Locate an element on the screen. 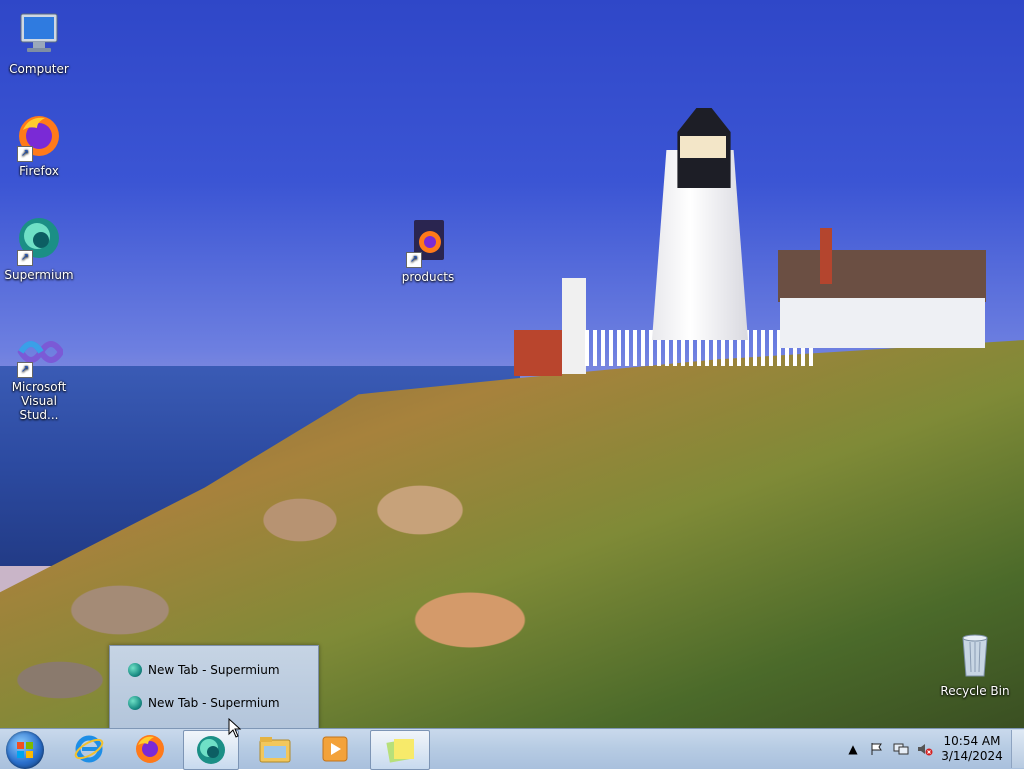 The height and width of the screenshot is (770, 1024). internet-explorer-icon is located at coordinates (89, 749).